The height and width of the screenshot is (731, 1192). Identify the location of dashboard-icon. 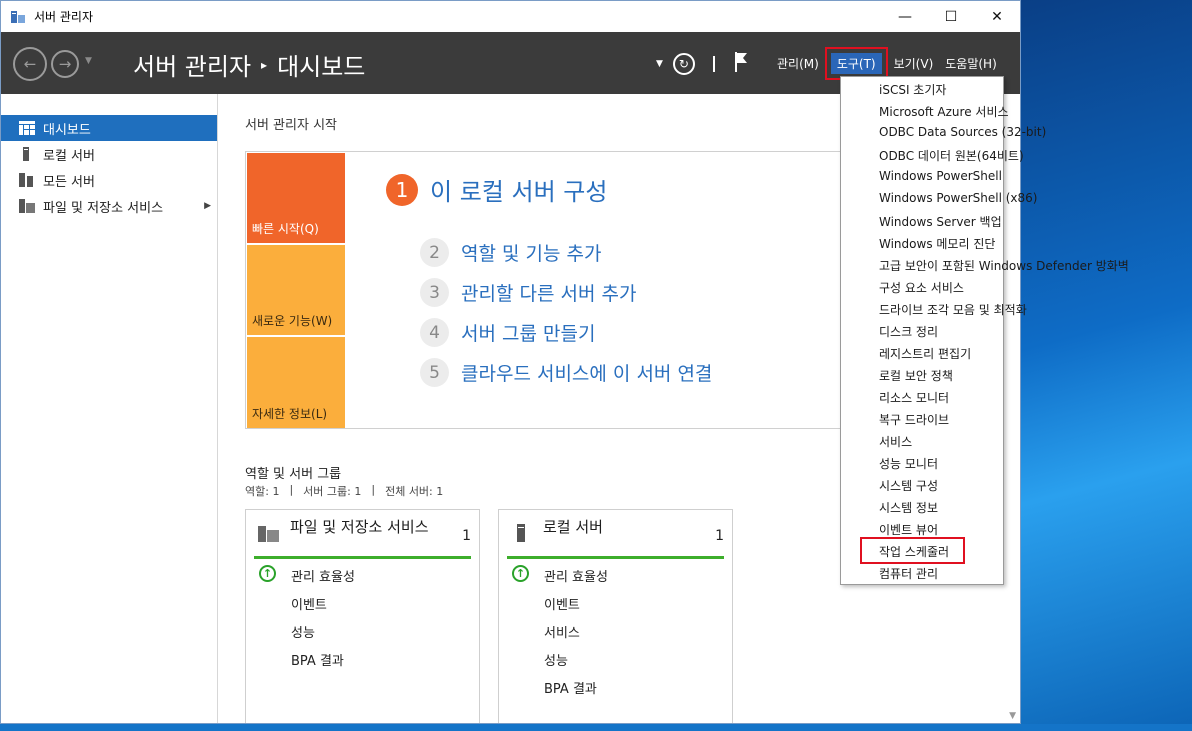
(27, 128).